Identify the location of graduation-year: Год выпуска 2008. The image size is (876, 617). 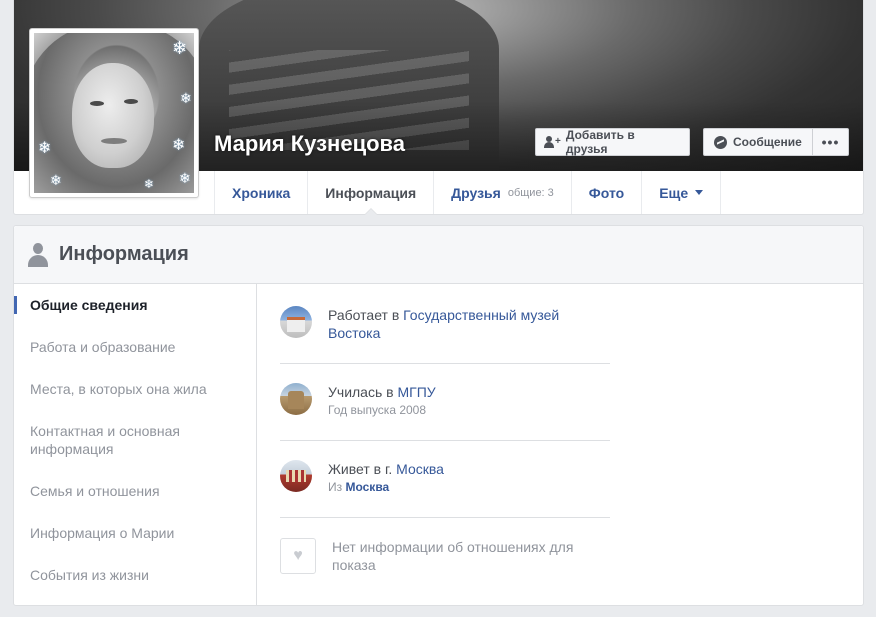
(377, 410).